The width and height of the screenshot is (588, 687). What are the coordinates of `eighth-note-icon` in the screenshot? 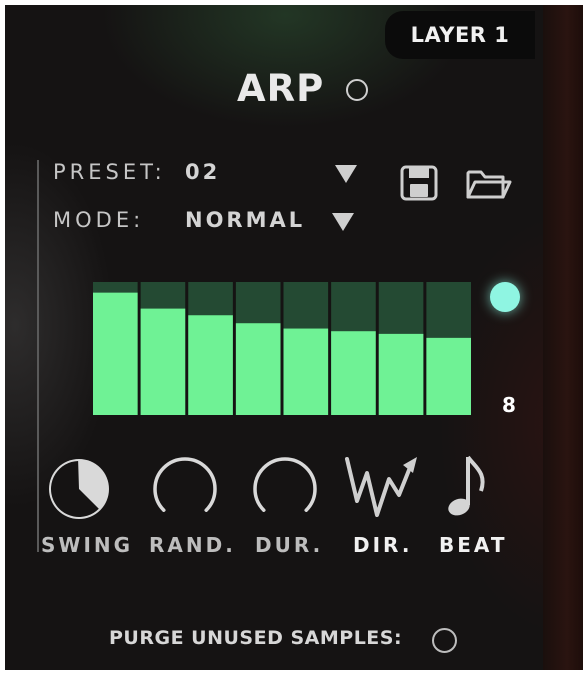 It's located at (467, 489).